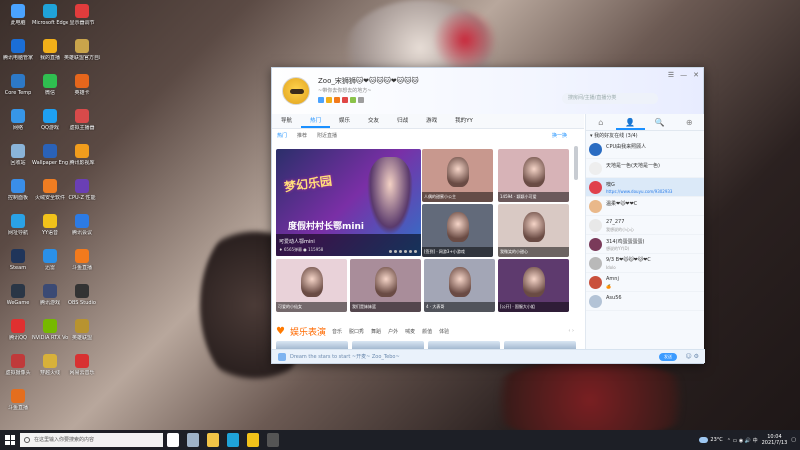  What do you see at coordinates (457, 175) in the screenshot?
I see `stream-thumbnail: 人偶的甜蜜小公主` at bounding box center [457, 175].